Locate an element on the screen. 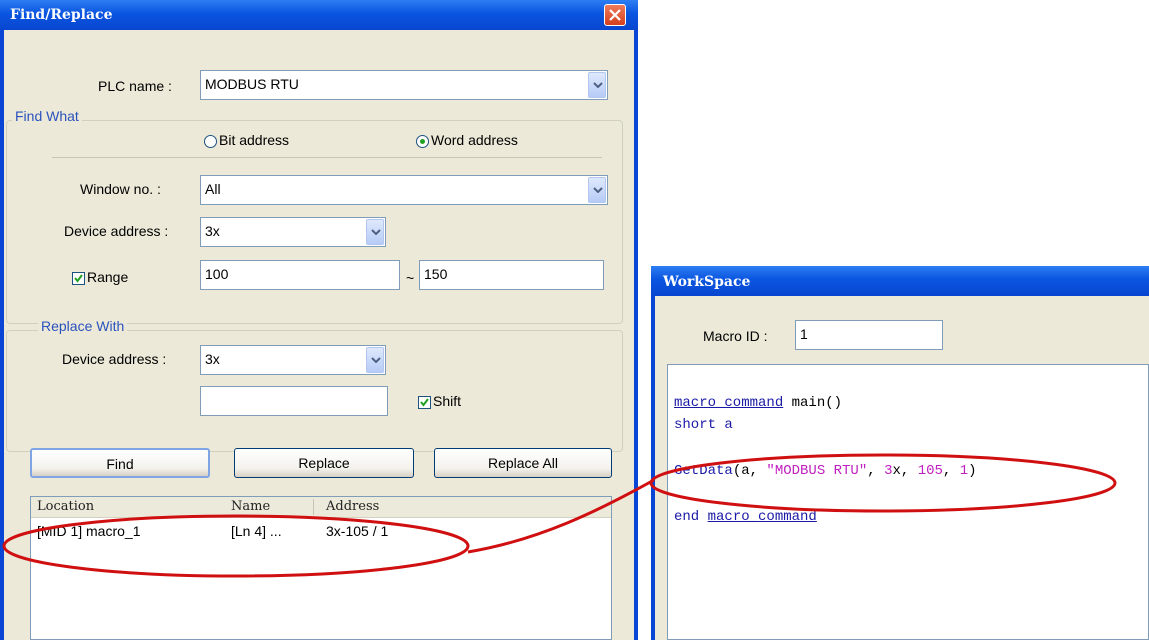 The image size is (1149, 640). code-line-6: end macro_command is located at coordinates (745, 517).